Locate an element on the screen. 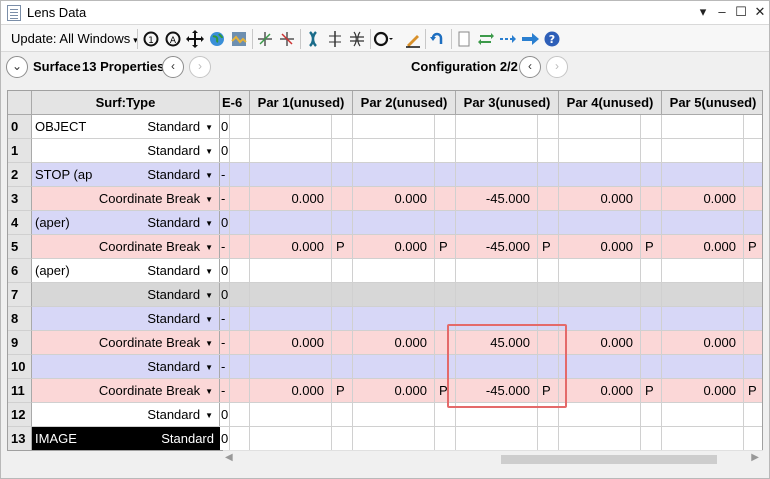 The width and height of the screenshot is (770, 479). param-2-solve-cell: P is located at coordinates (445, 246).